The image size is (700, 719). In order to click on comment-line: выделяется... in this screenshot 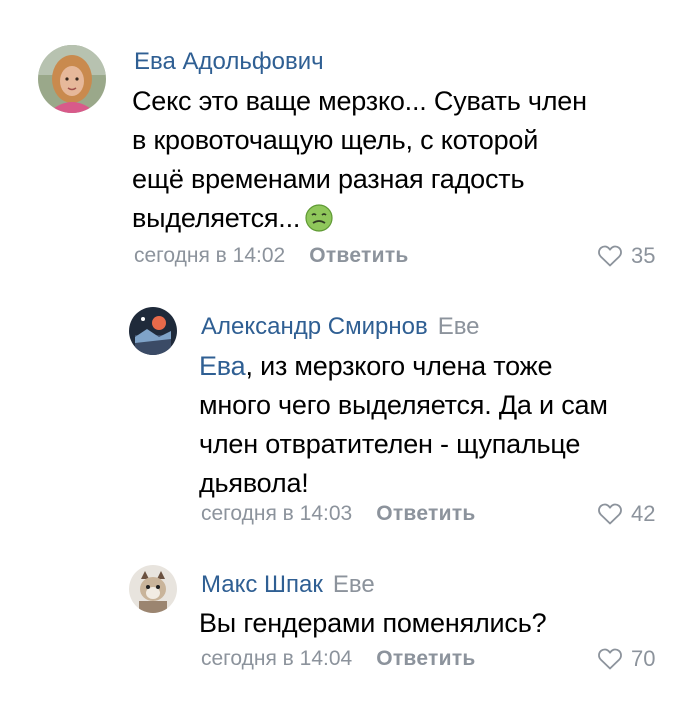, I will do `click(402, 221)`.